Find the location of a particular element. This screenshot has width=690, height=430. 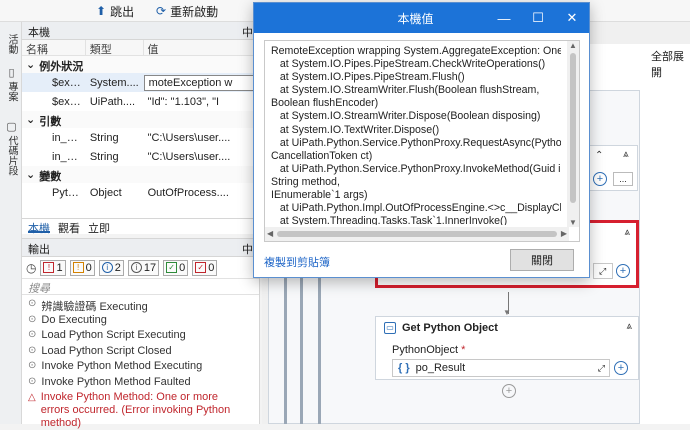

locals-column-header: 名稱 類型 值 is located at coordinates (140, 48).